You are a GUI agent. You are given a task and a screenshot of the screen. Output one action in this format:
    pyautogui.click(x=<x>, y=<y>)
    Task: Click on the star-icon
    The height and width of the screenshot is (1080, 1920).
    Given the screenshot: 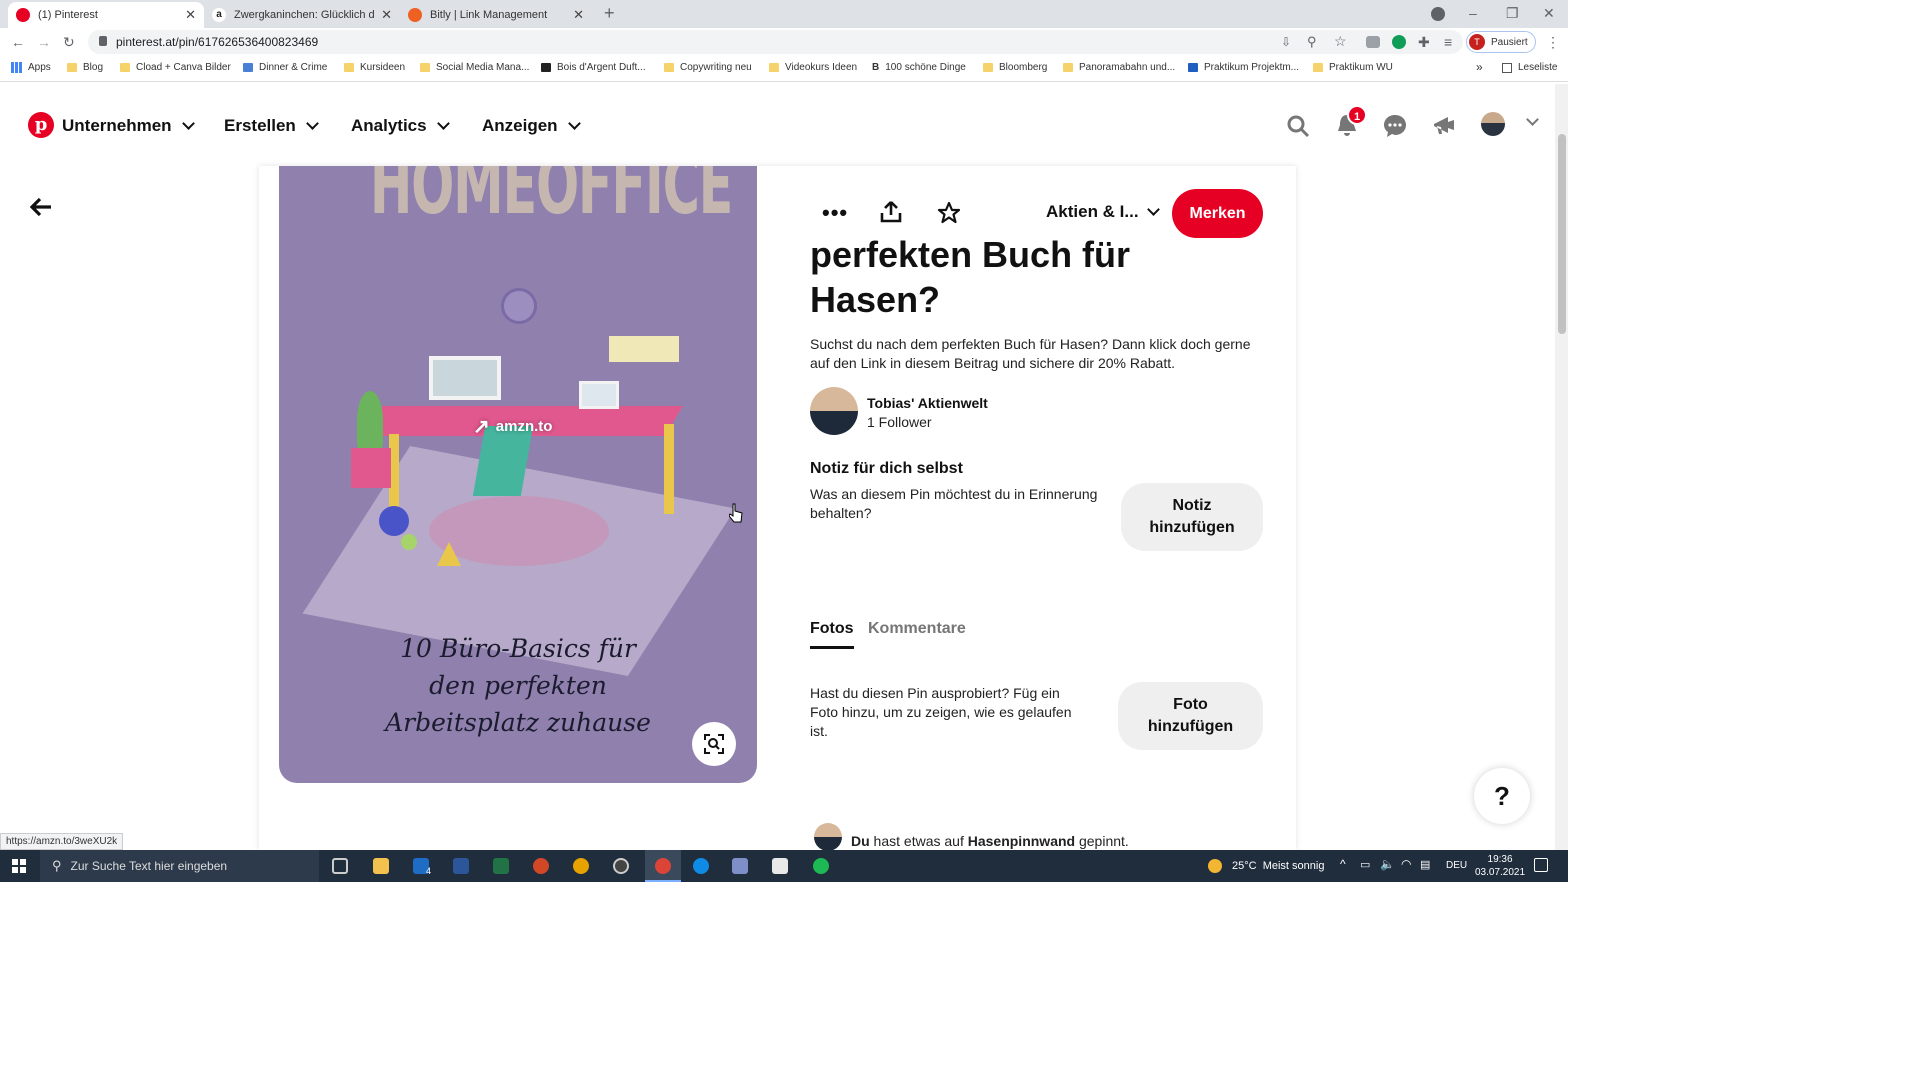 What is the action you would take?
    pyautogui.click(x=949, y=212)
    